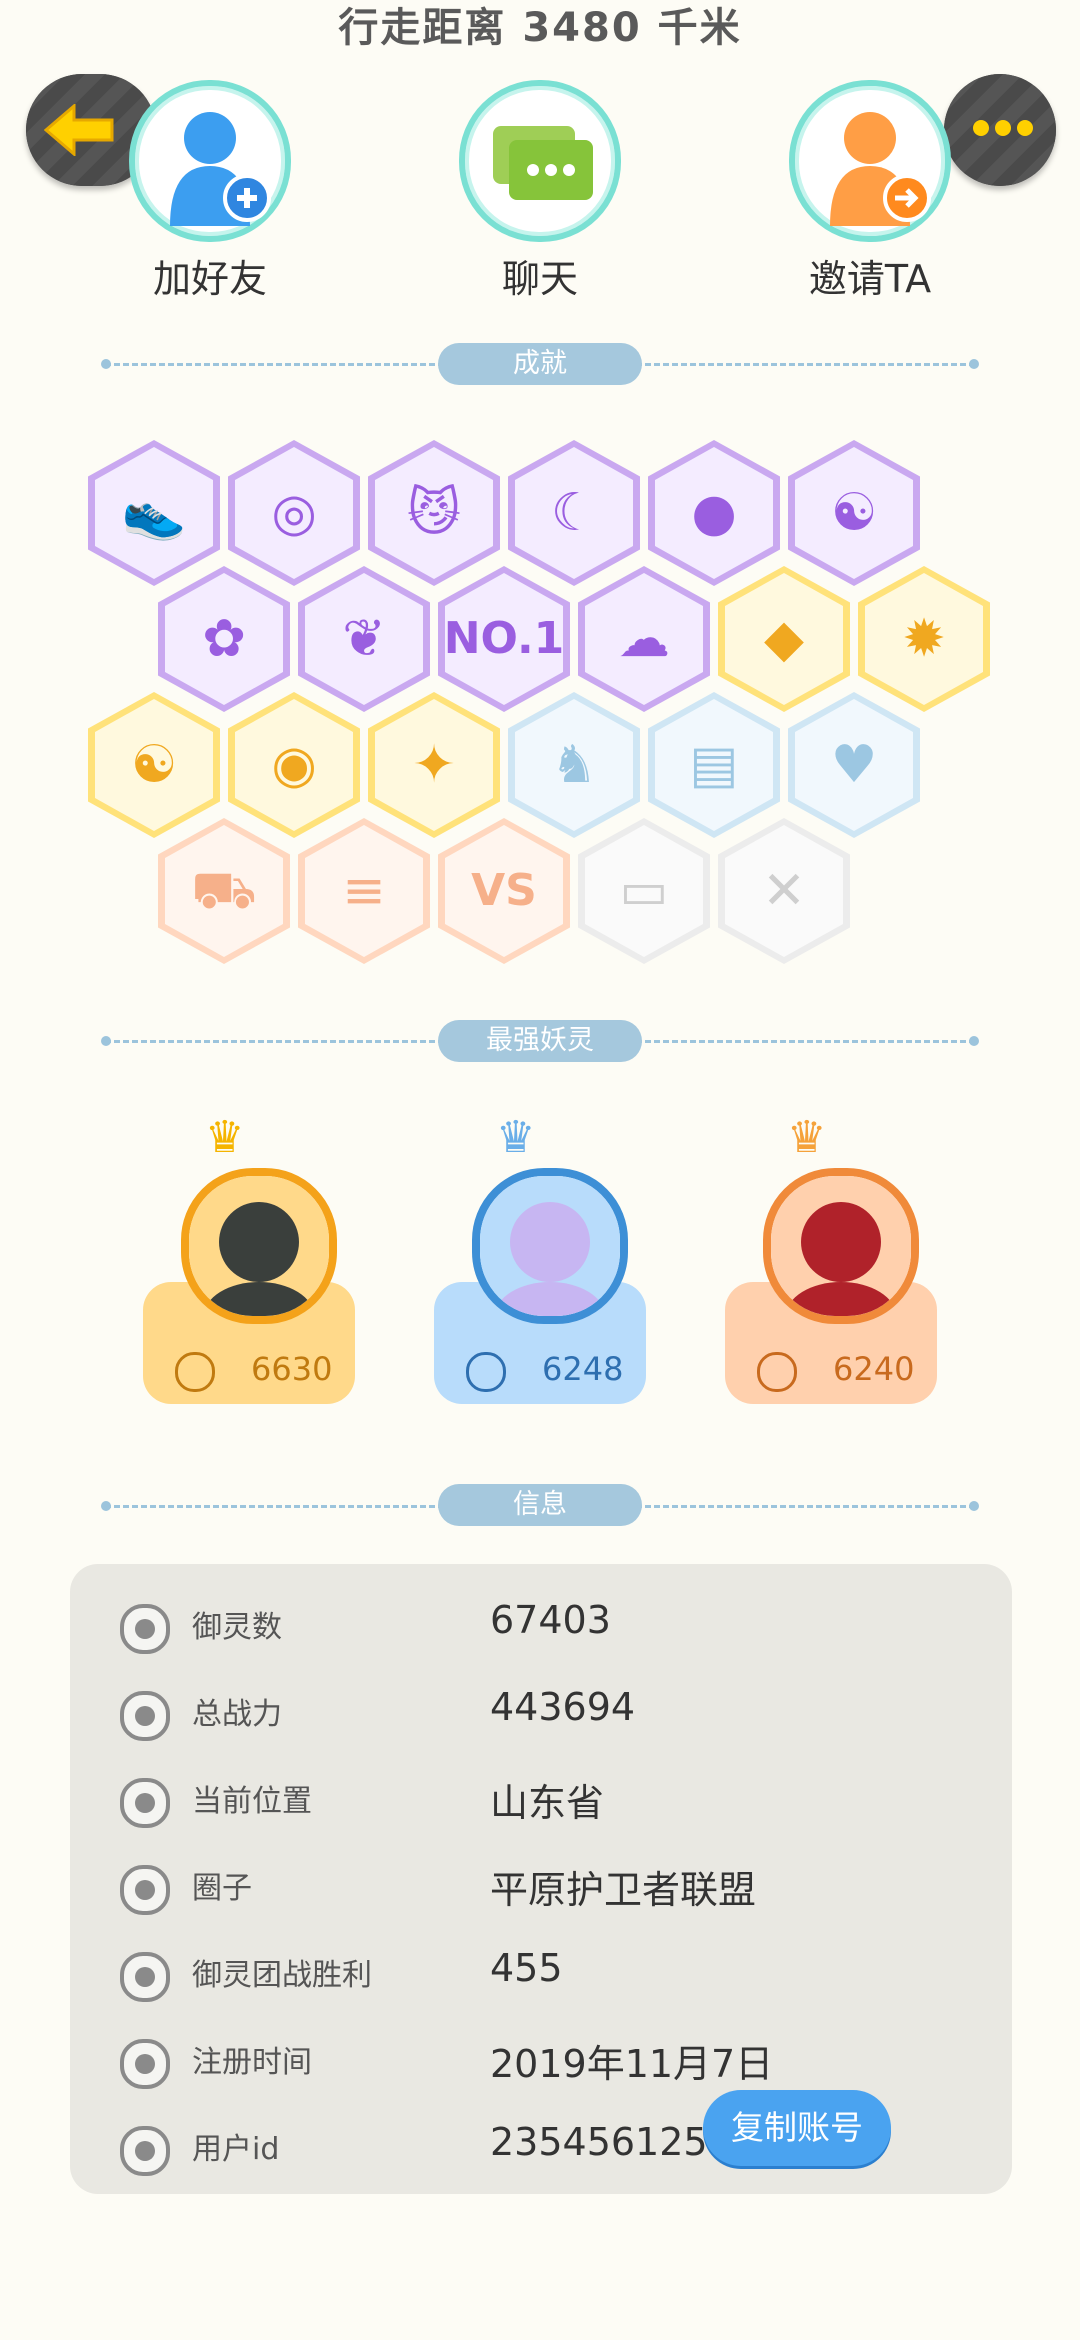  Describe the element at coordinates (145, 1803) in the screenshot. I see `location-icon` at that location.